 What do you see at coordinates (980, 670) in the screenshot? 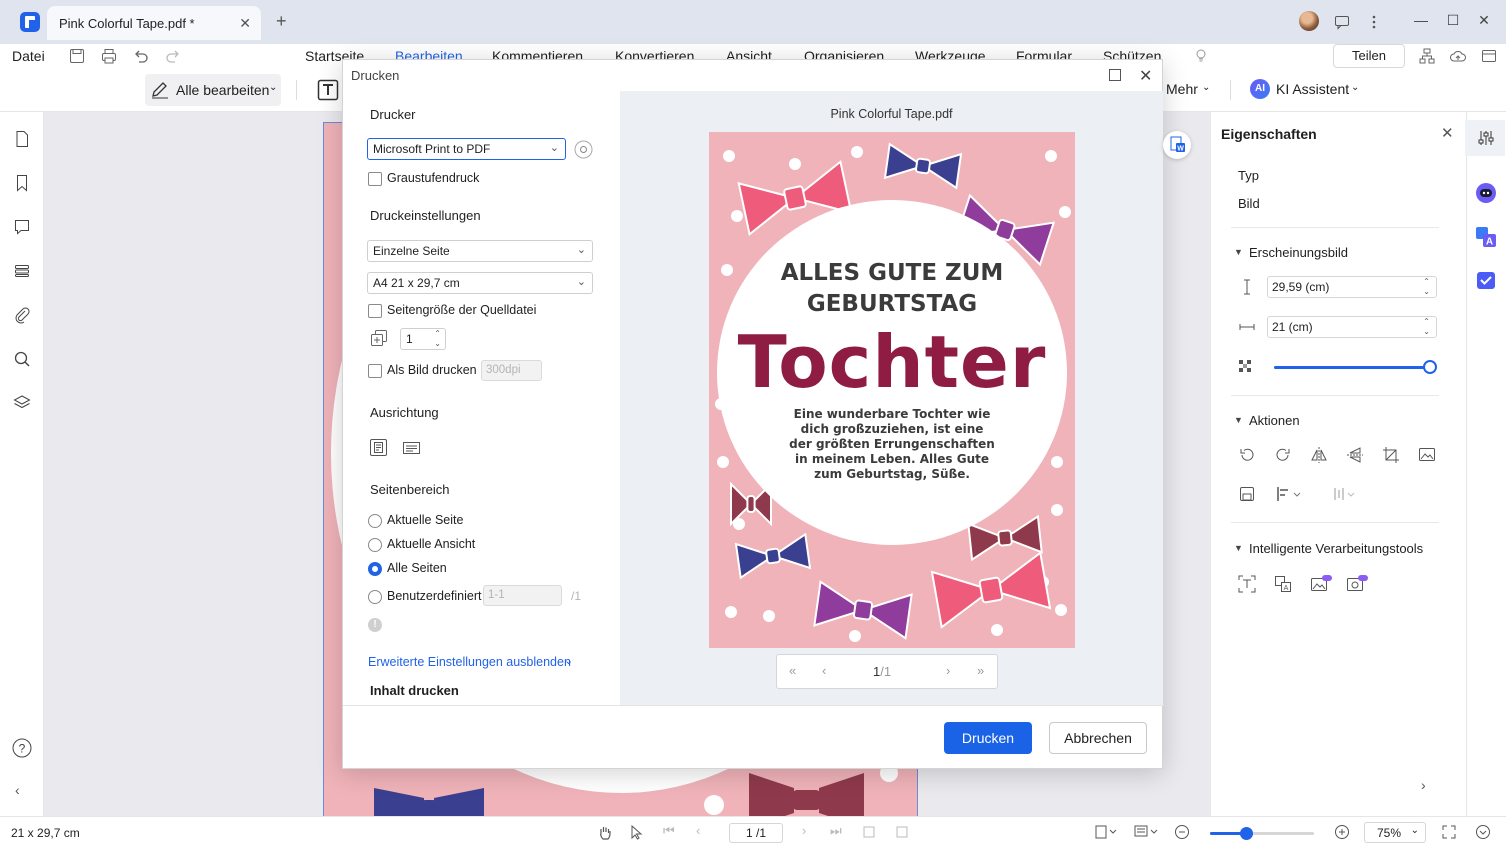
I see `last-page-icon: »` at bounding box center [980, 670].